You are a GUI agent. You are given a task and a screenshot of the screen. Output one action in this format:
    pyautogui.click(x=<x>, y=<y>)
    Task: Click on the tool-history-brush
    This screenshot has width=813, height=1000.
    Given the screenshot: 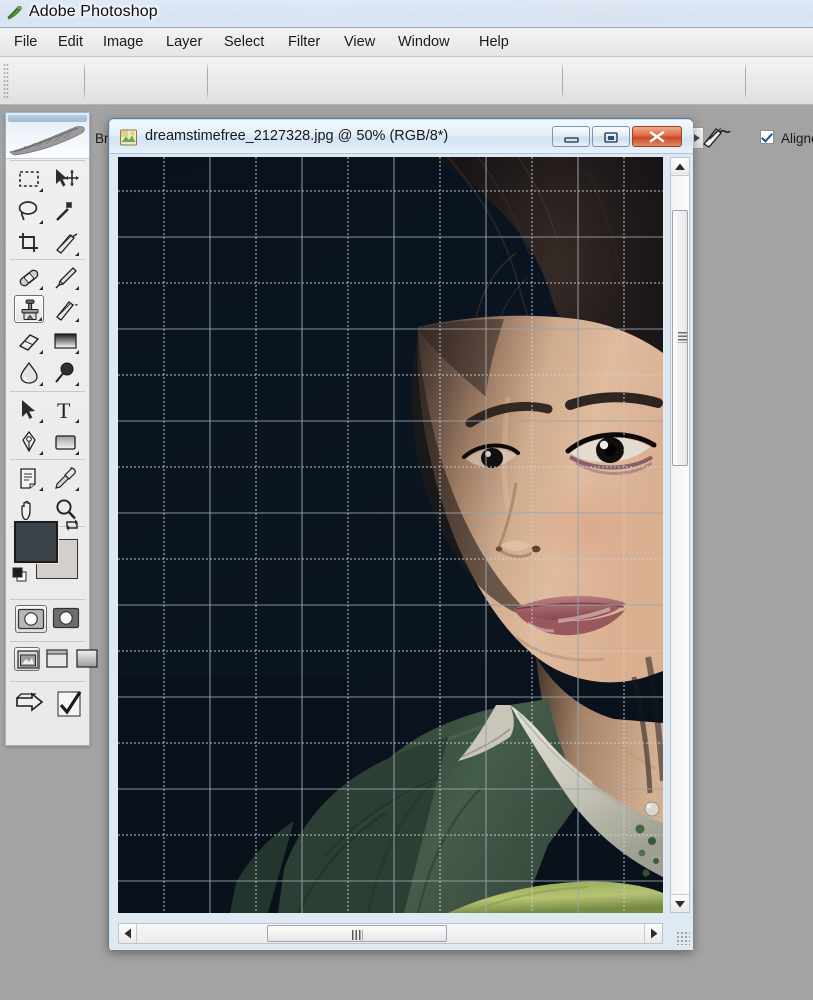 What is the action you would take?
    pyautogui.click(x=65, y=309)
    